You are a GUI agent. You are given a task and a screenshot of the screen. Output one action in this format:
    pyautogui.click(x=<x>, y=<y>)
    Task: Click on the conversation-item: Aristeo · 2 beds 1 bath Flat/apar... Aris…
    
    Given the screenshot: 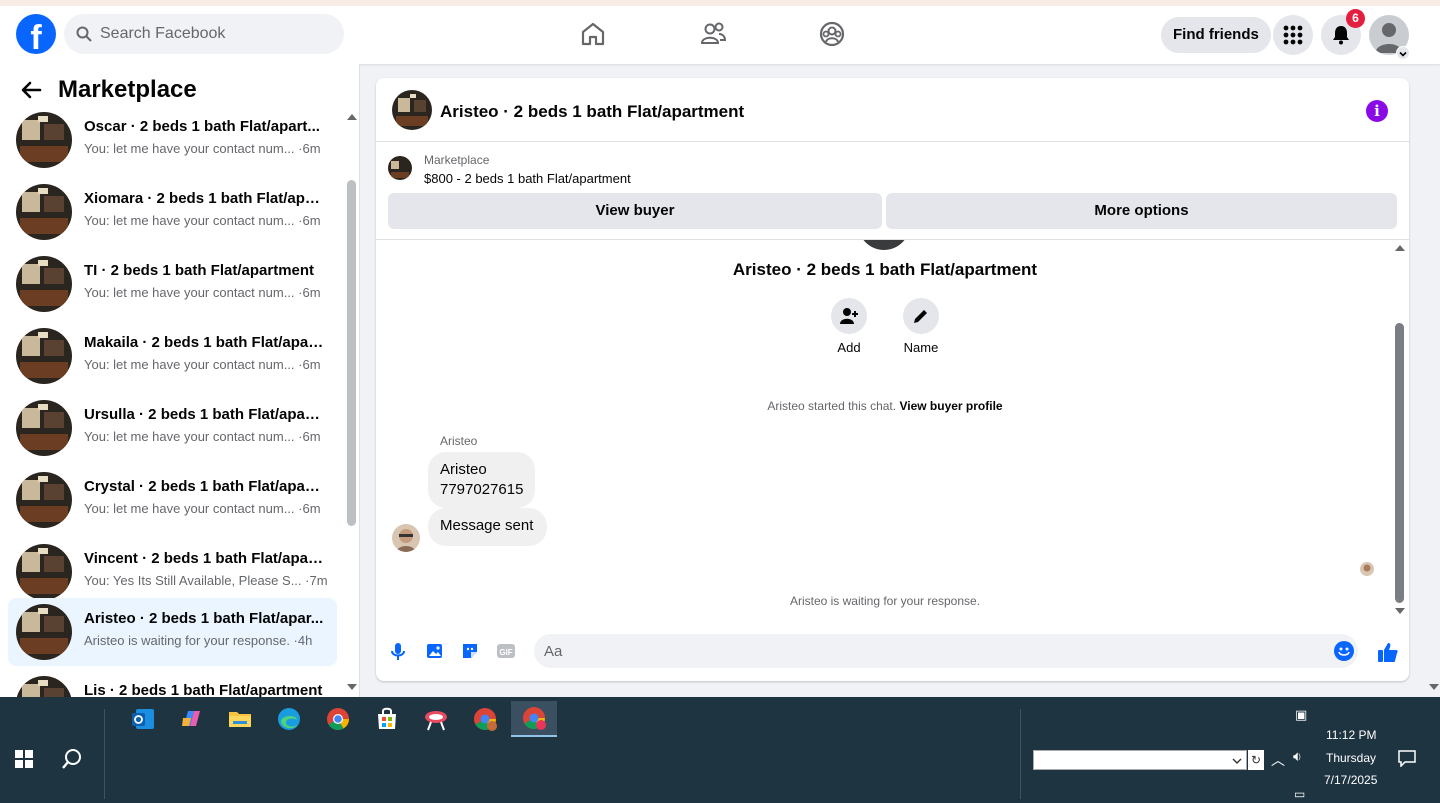 What is the action you would take?
    pyautogui.click(x=172, y=632)
    